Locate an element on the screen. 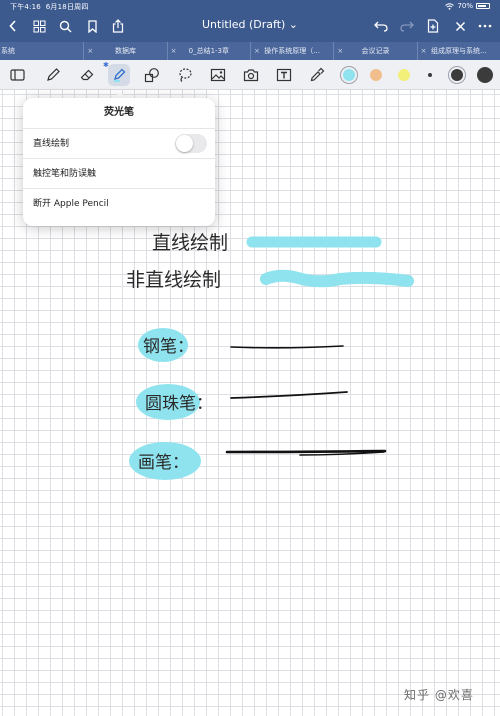  brush-stroke is located at coordinates (306, 451).